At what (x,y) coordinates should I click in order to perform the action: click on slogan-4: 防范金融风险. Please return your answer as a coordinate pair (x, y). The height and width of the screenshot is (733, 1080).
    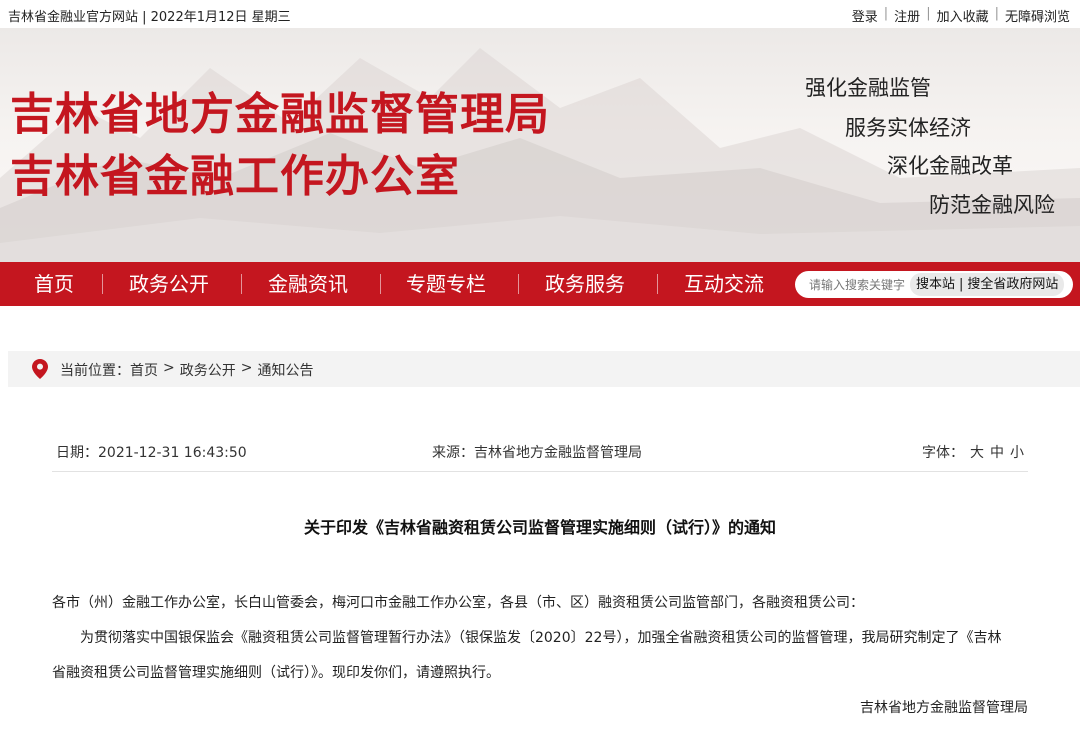
    Looking at the image, I should click on (992, 205).